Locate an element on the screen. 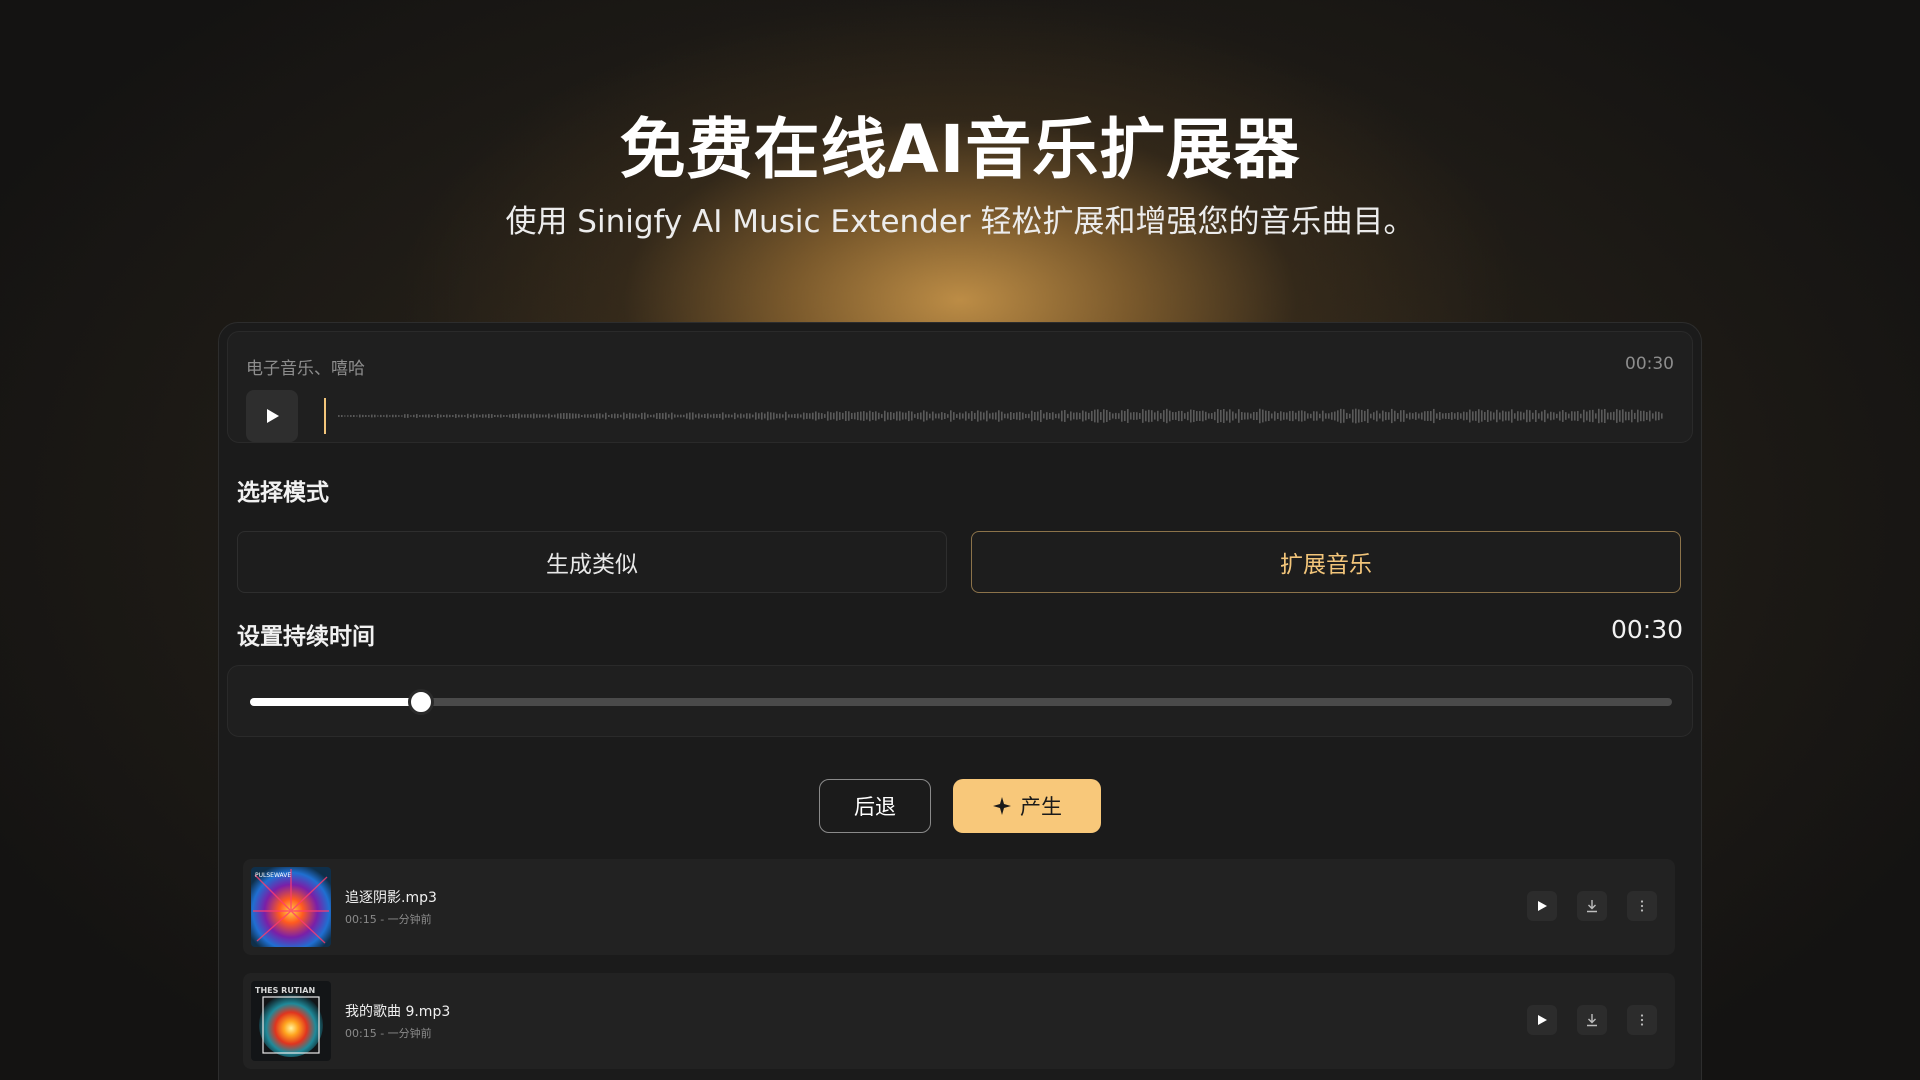 This screenshot has height=1080, width=1920. mode-generate-similar-button: 生成类似 is located at coordinates (592, 562).